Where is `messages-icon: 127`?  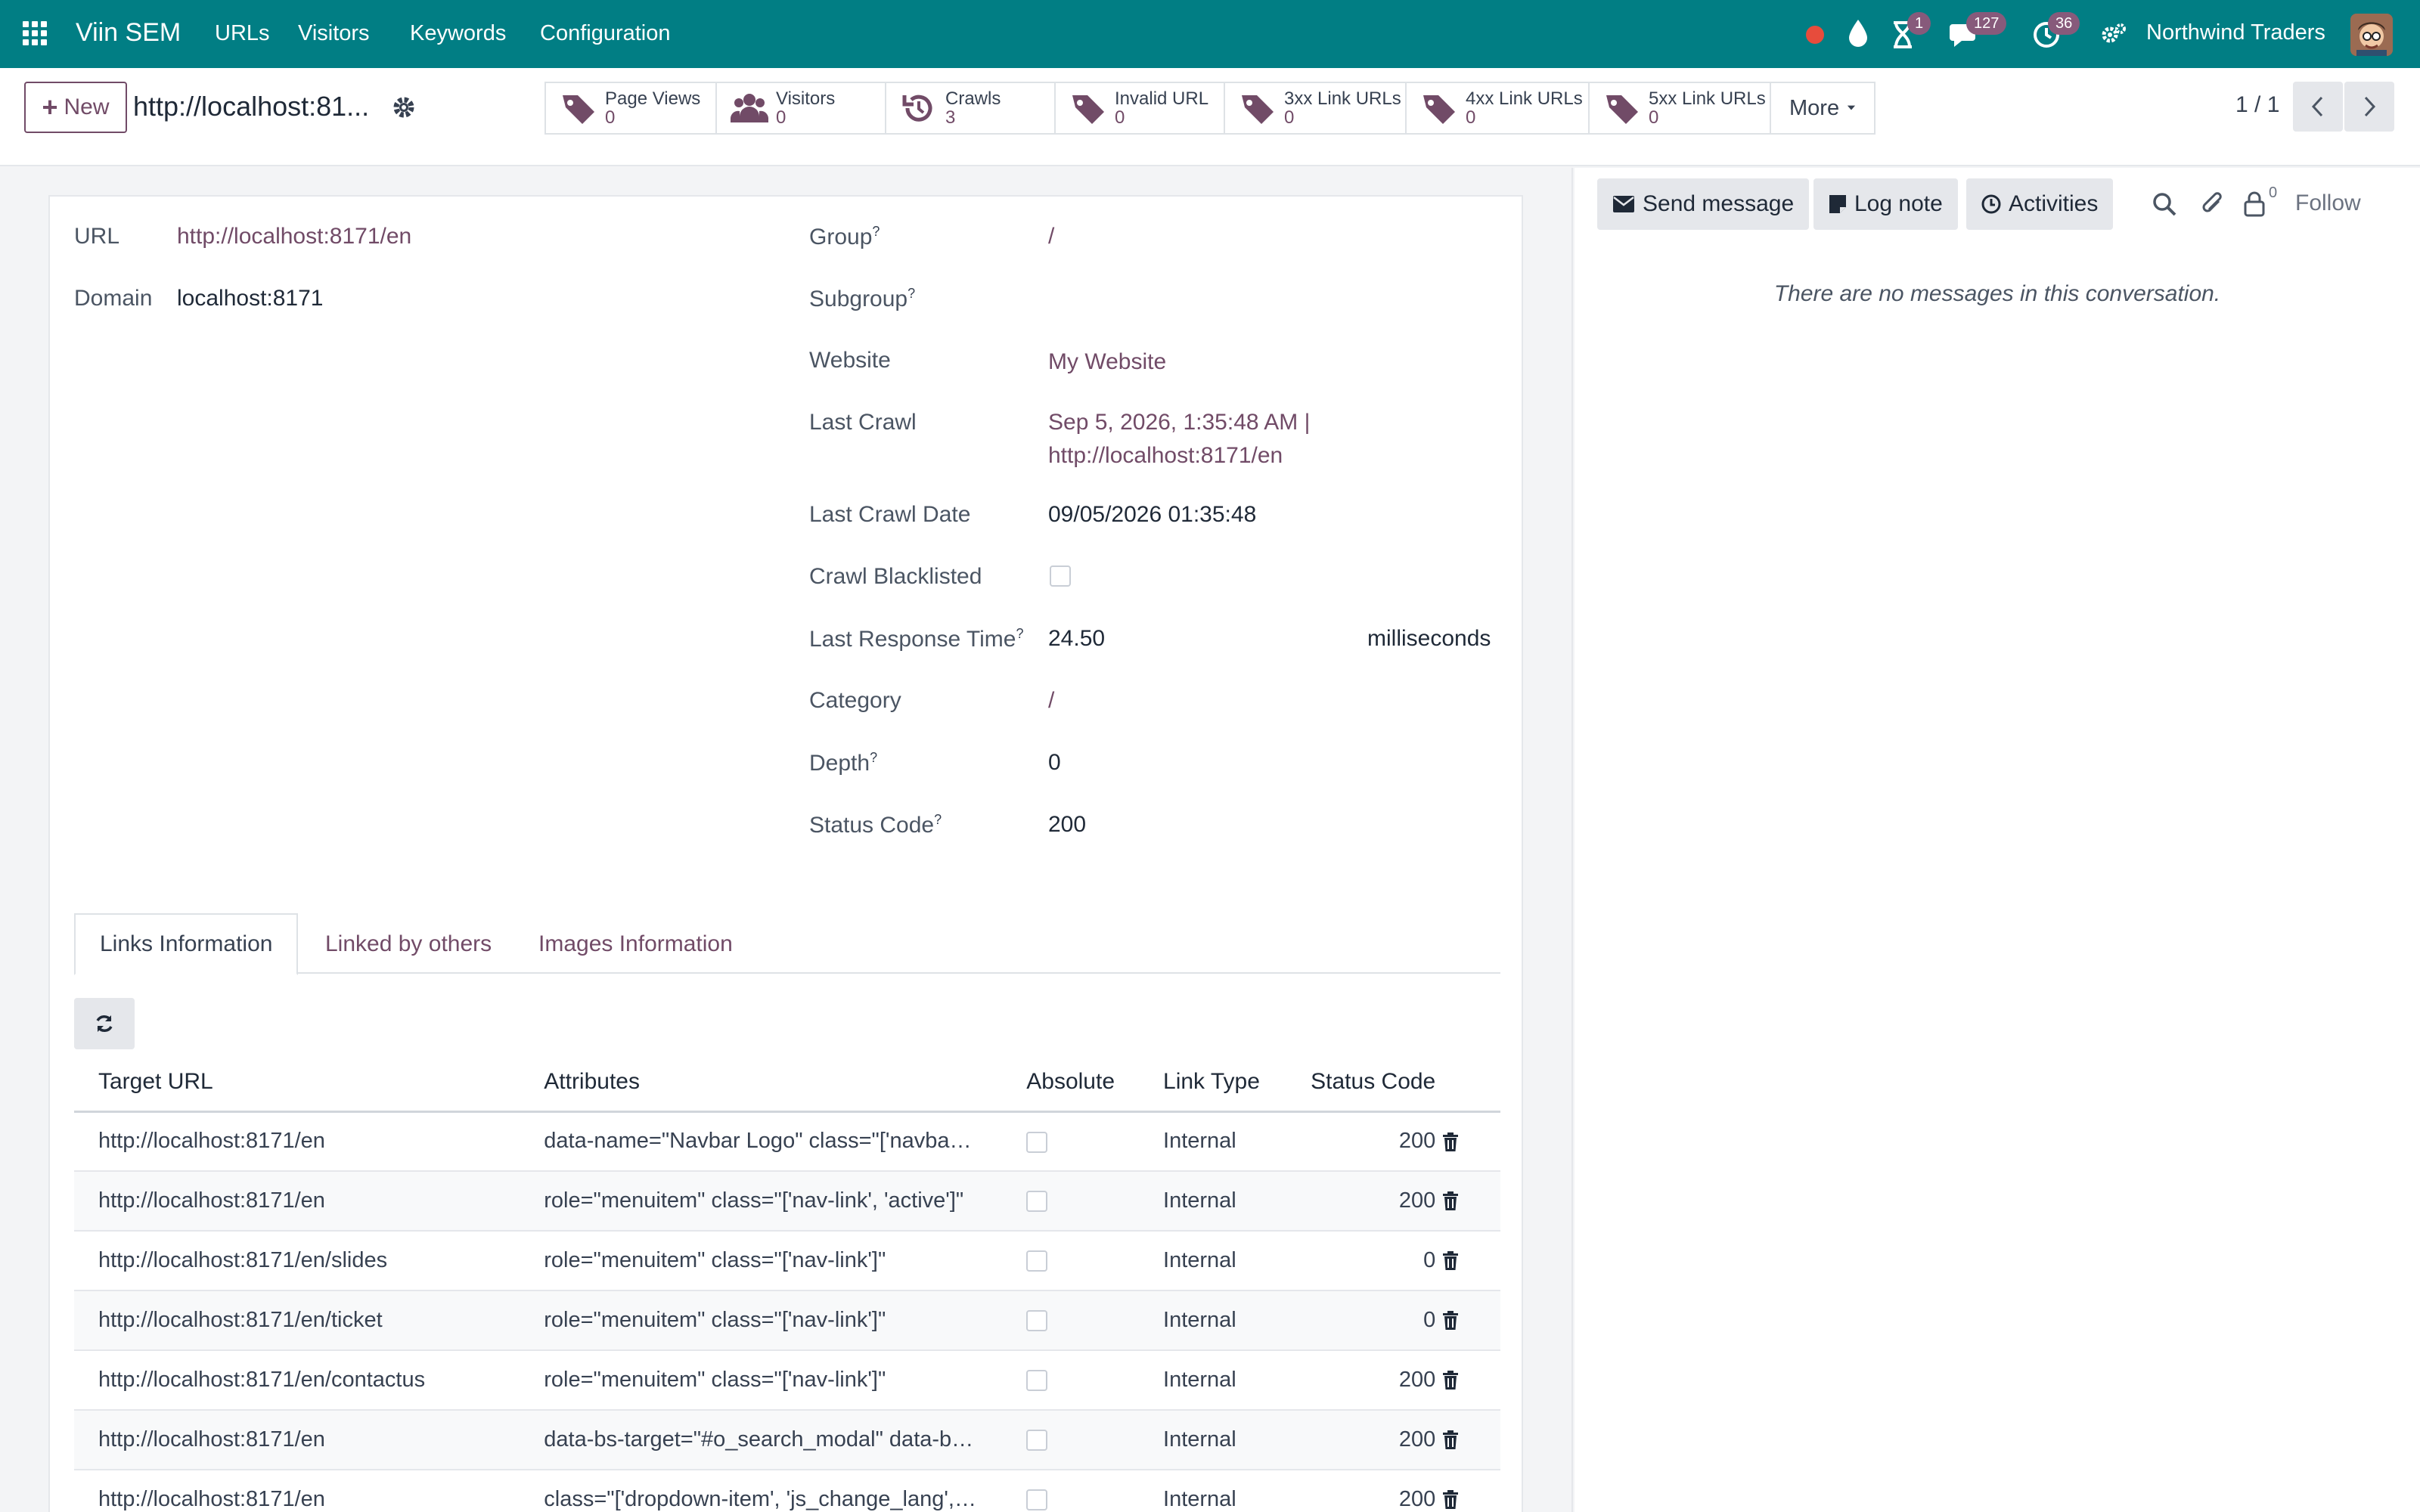
messages-icon: 127 is located at coordinates (1978, 32).